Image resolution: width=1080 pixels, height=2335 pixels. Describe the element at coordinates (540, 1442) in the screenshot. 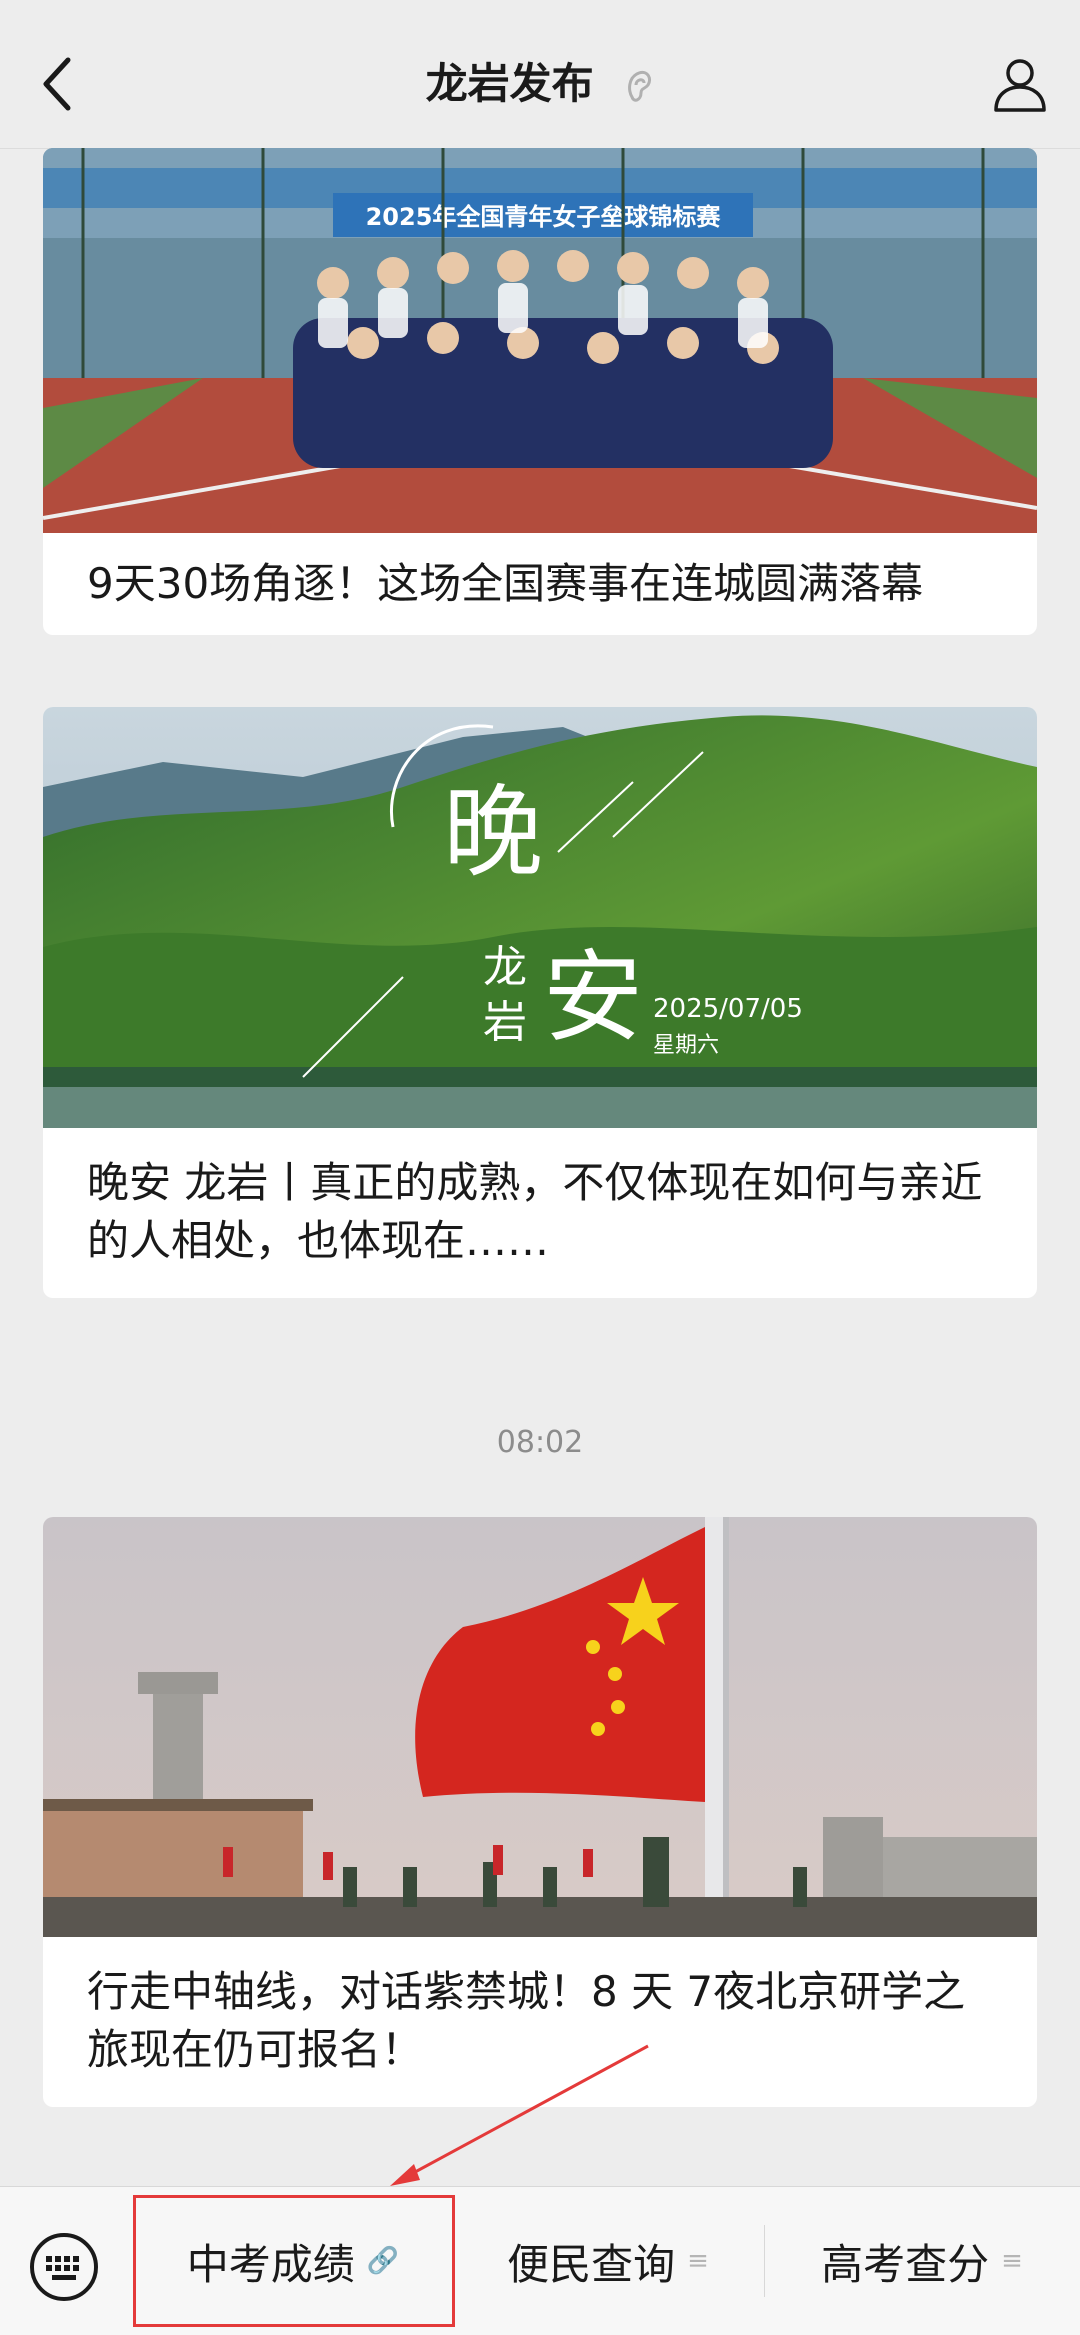

I see `message-timestamp: 08:02` at that location.